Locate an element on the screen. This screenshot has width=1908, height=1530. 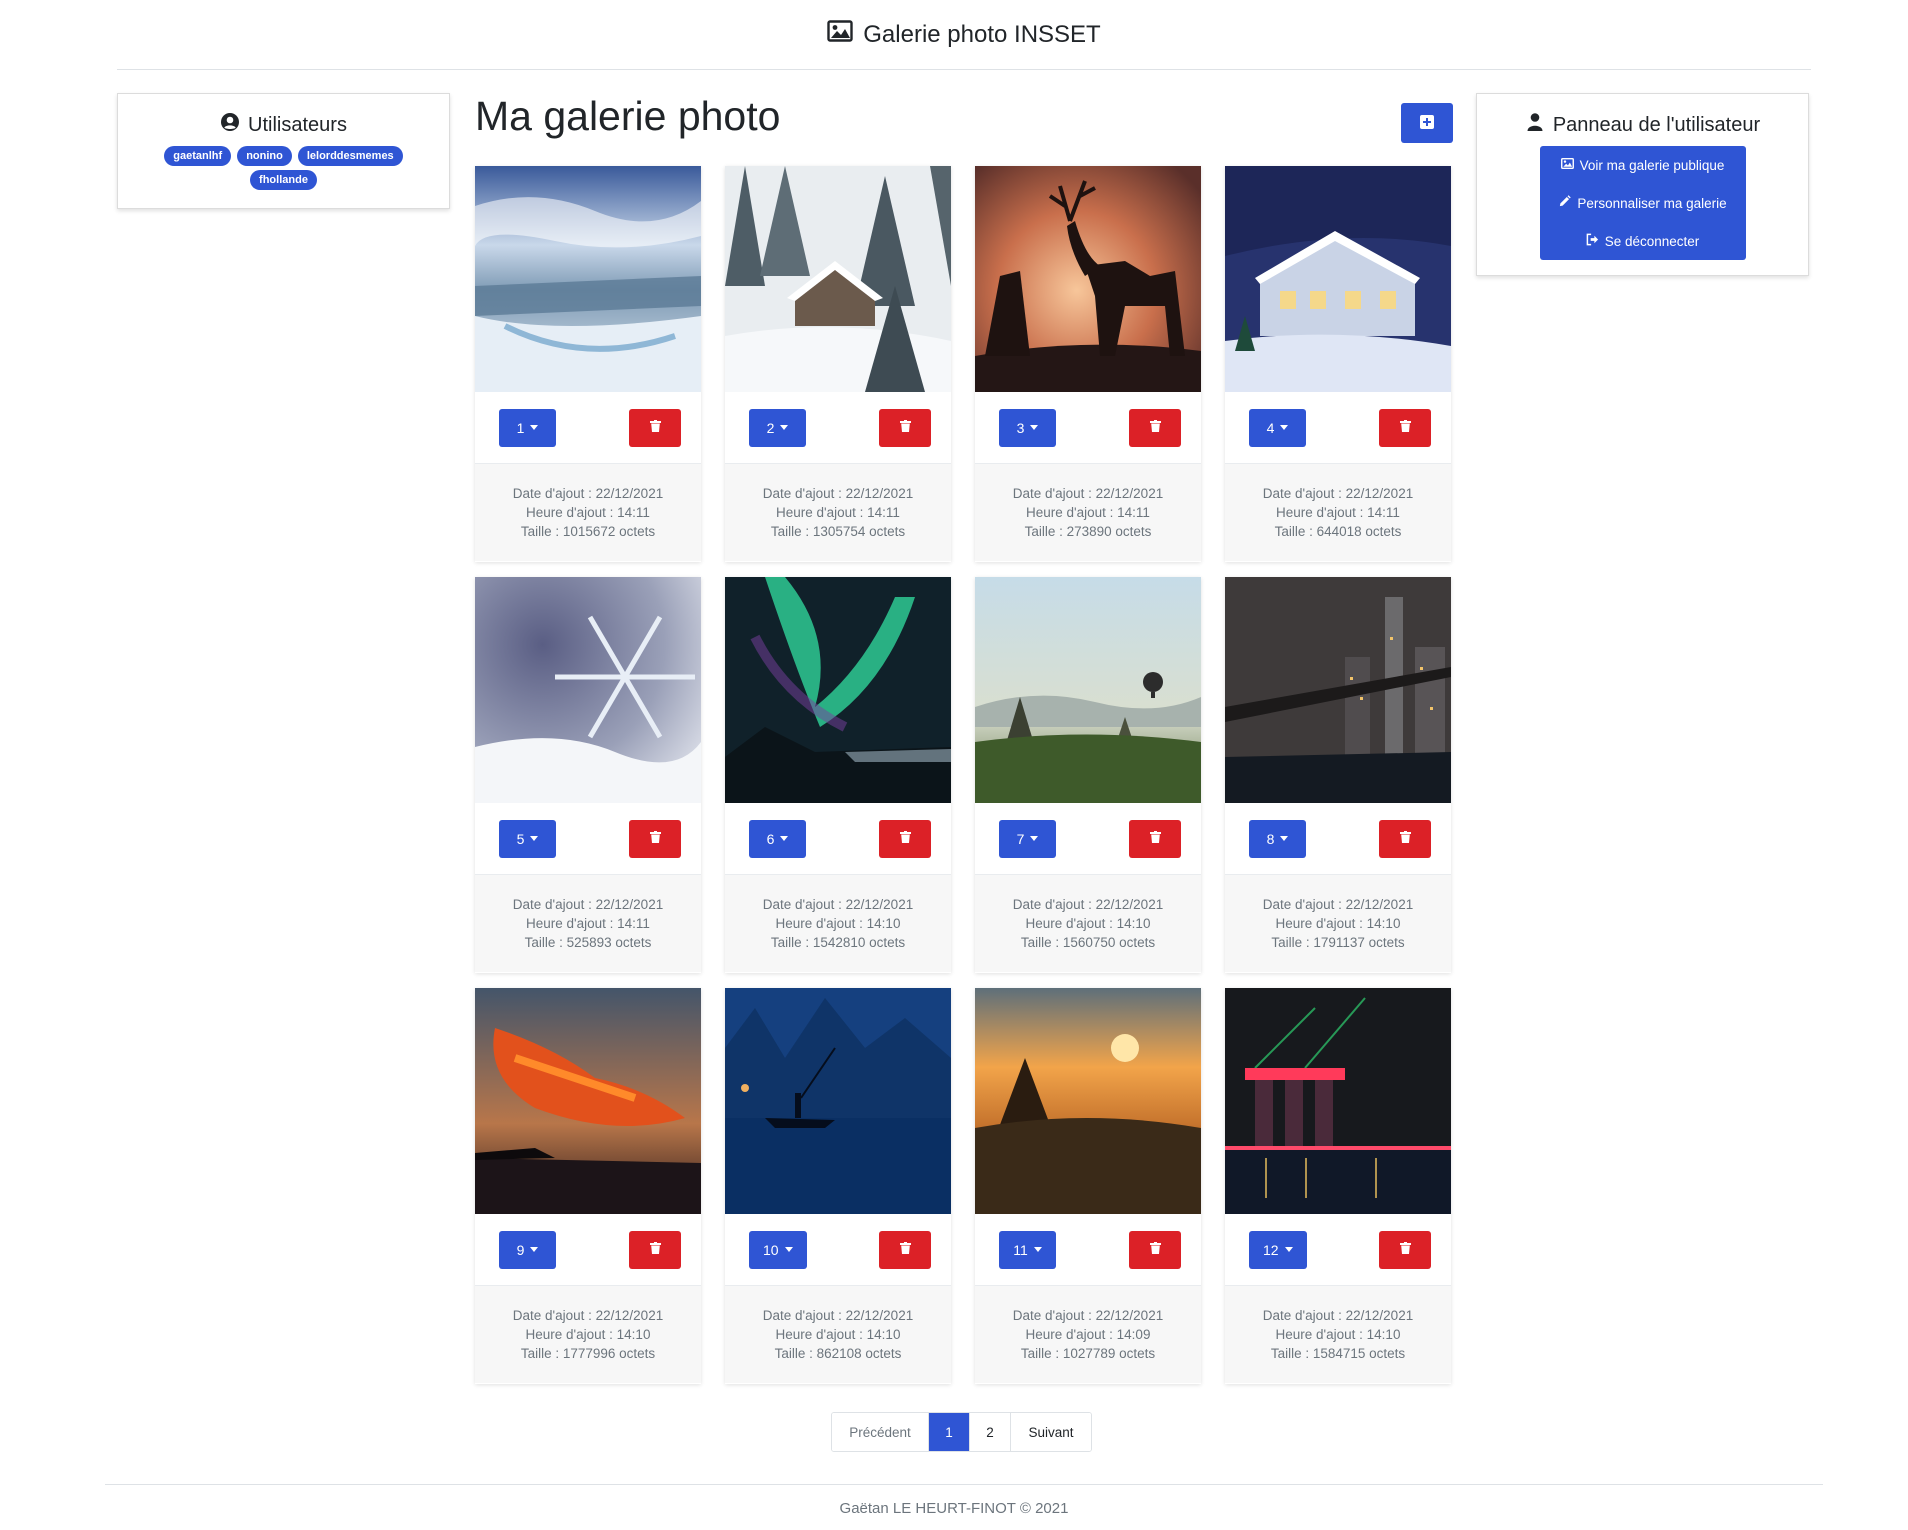
view-public-gallery-label: Voir ma galerie publique is located at coordinates (1652, 165).